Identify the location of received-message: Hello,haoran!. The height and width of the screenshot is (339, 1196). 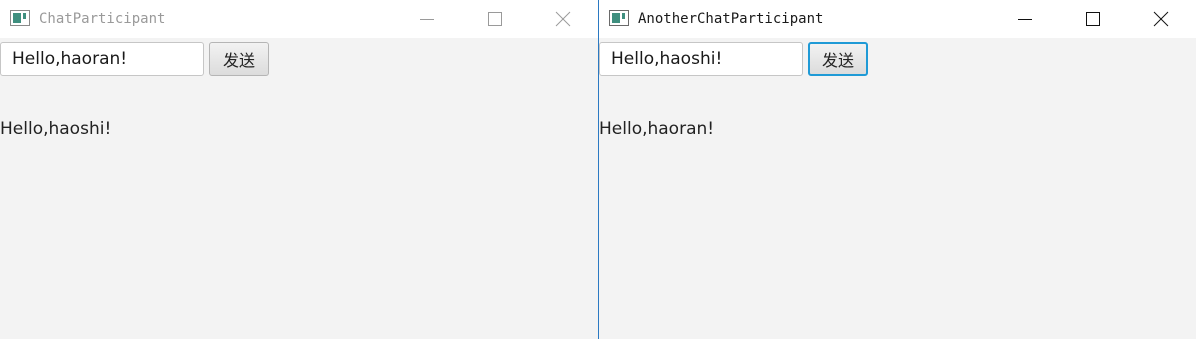
(657, 129).